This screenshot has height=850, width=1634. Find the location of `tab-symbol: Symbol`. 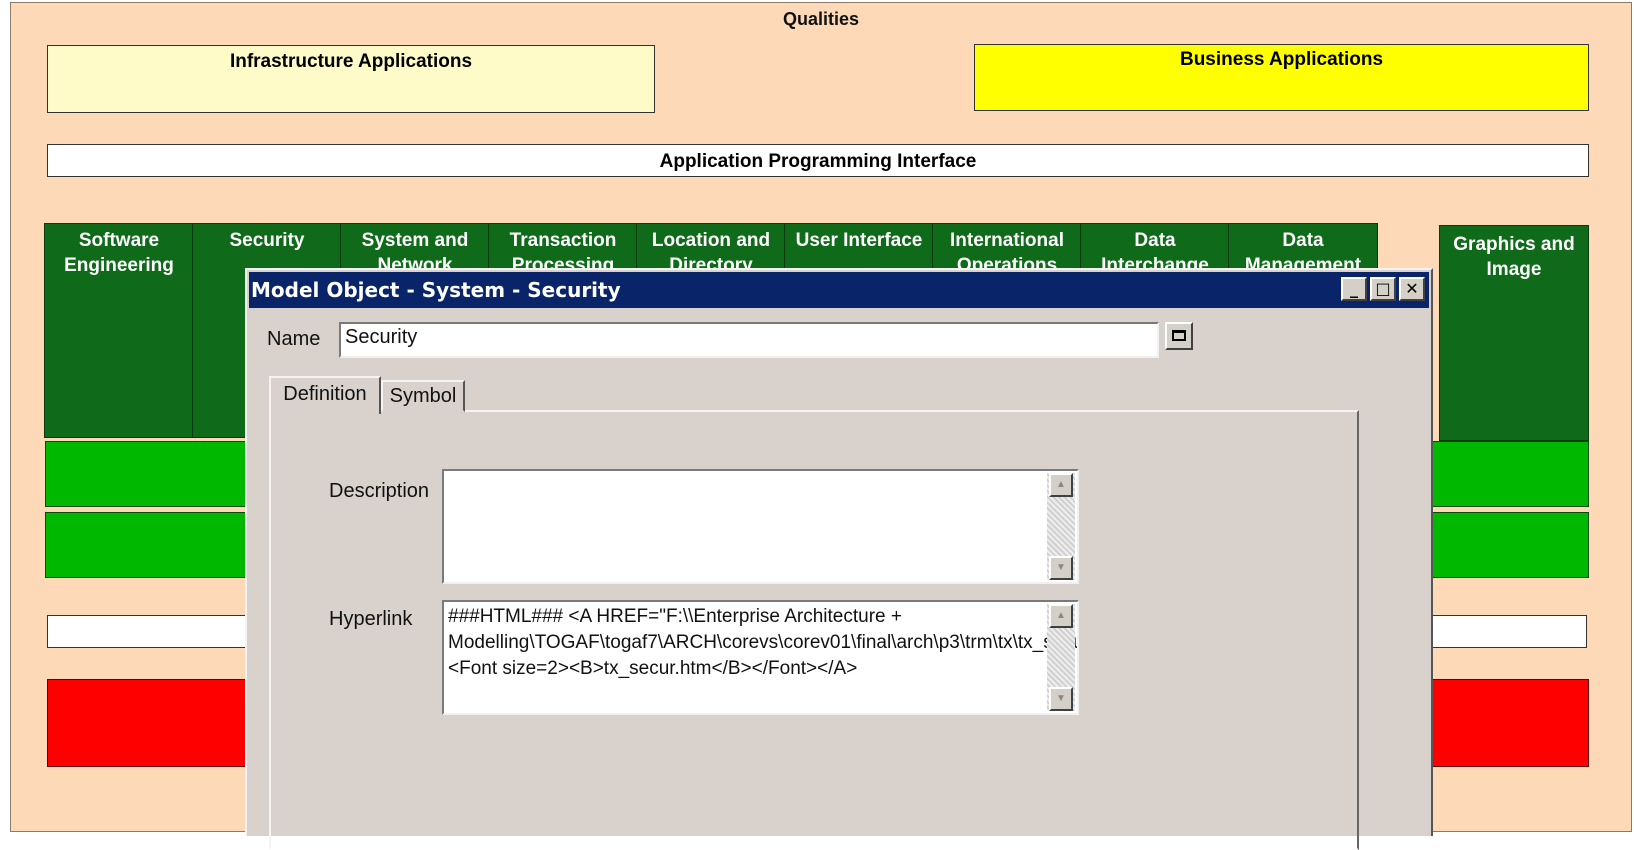

tab-symbol: Symbol is located at coordinates (423, 396).